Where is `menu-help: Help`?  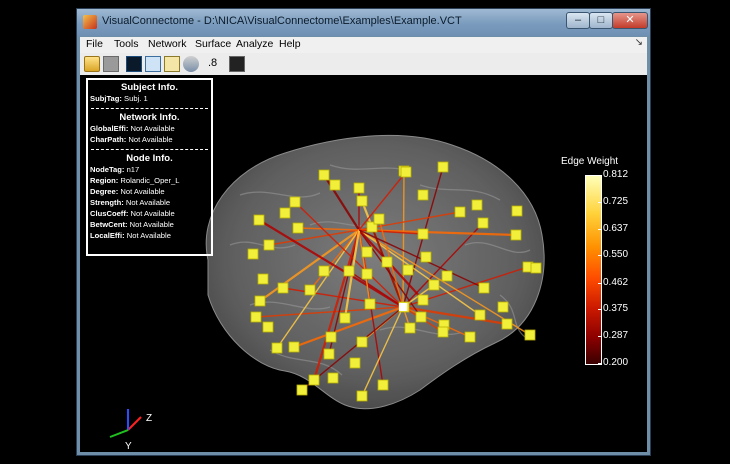
menu-help: Help is located at coordinates (290, 44).